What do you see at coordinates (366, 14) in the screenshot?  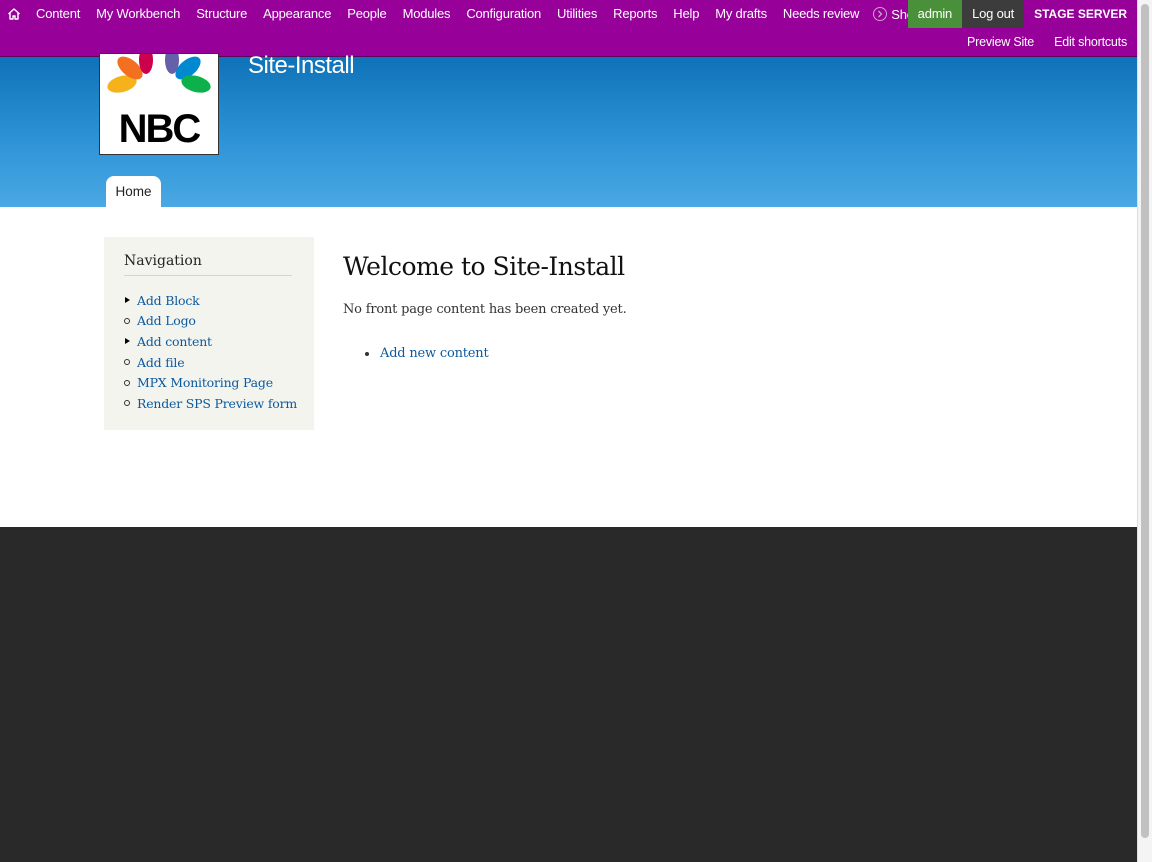 I see `toolbar-item-people: People` at bounding box center [366, 14].